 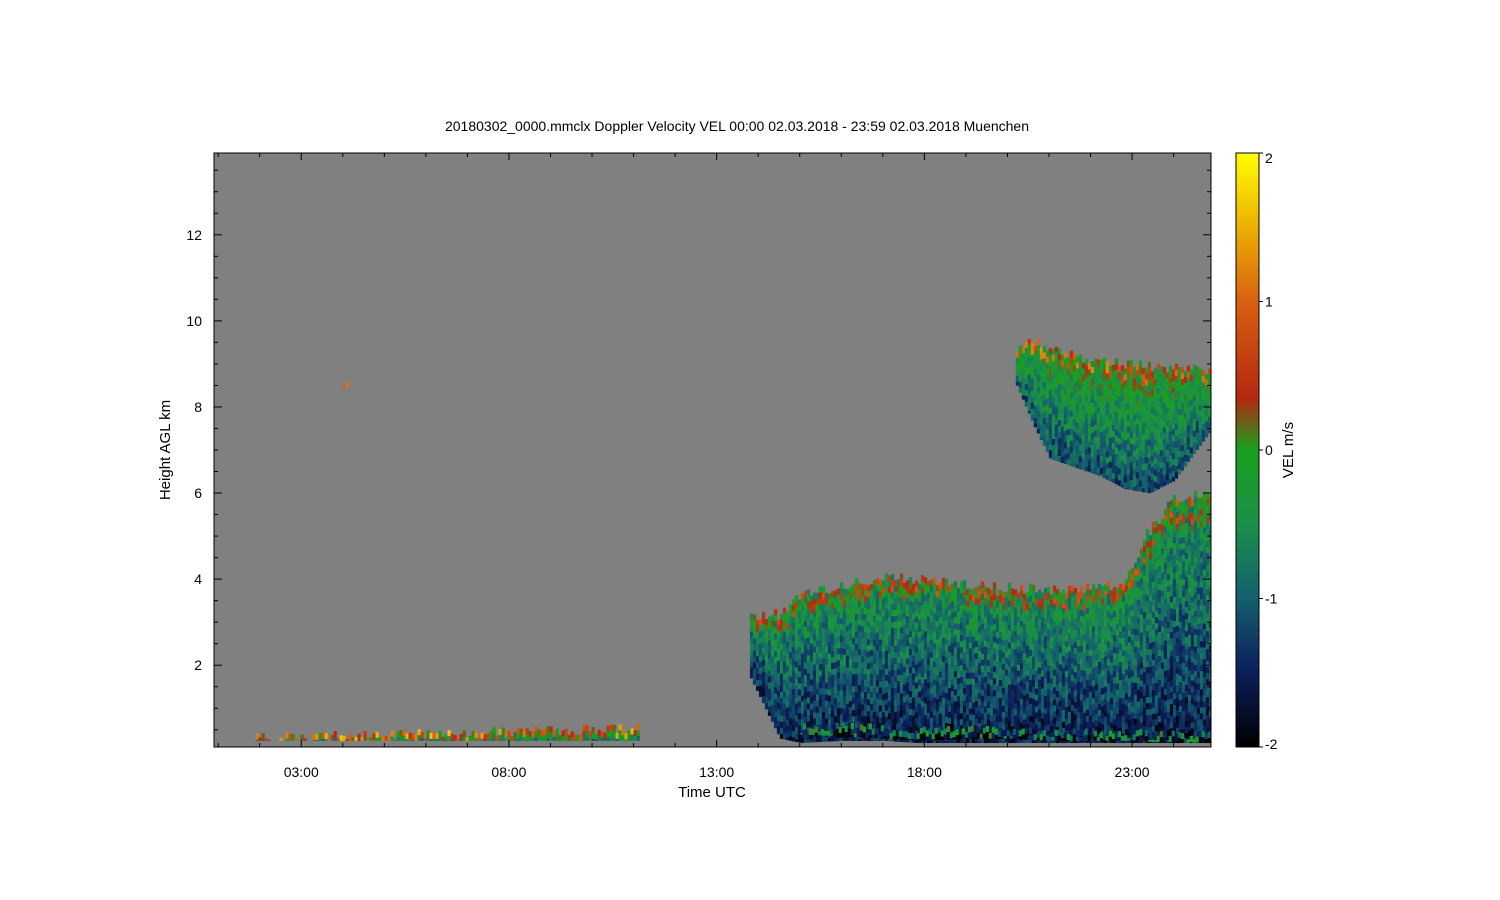 I want to click on y-tick-label: 8, so click(x=198, y=407).